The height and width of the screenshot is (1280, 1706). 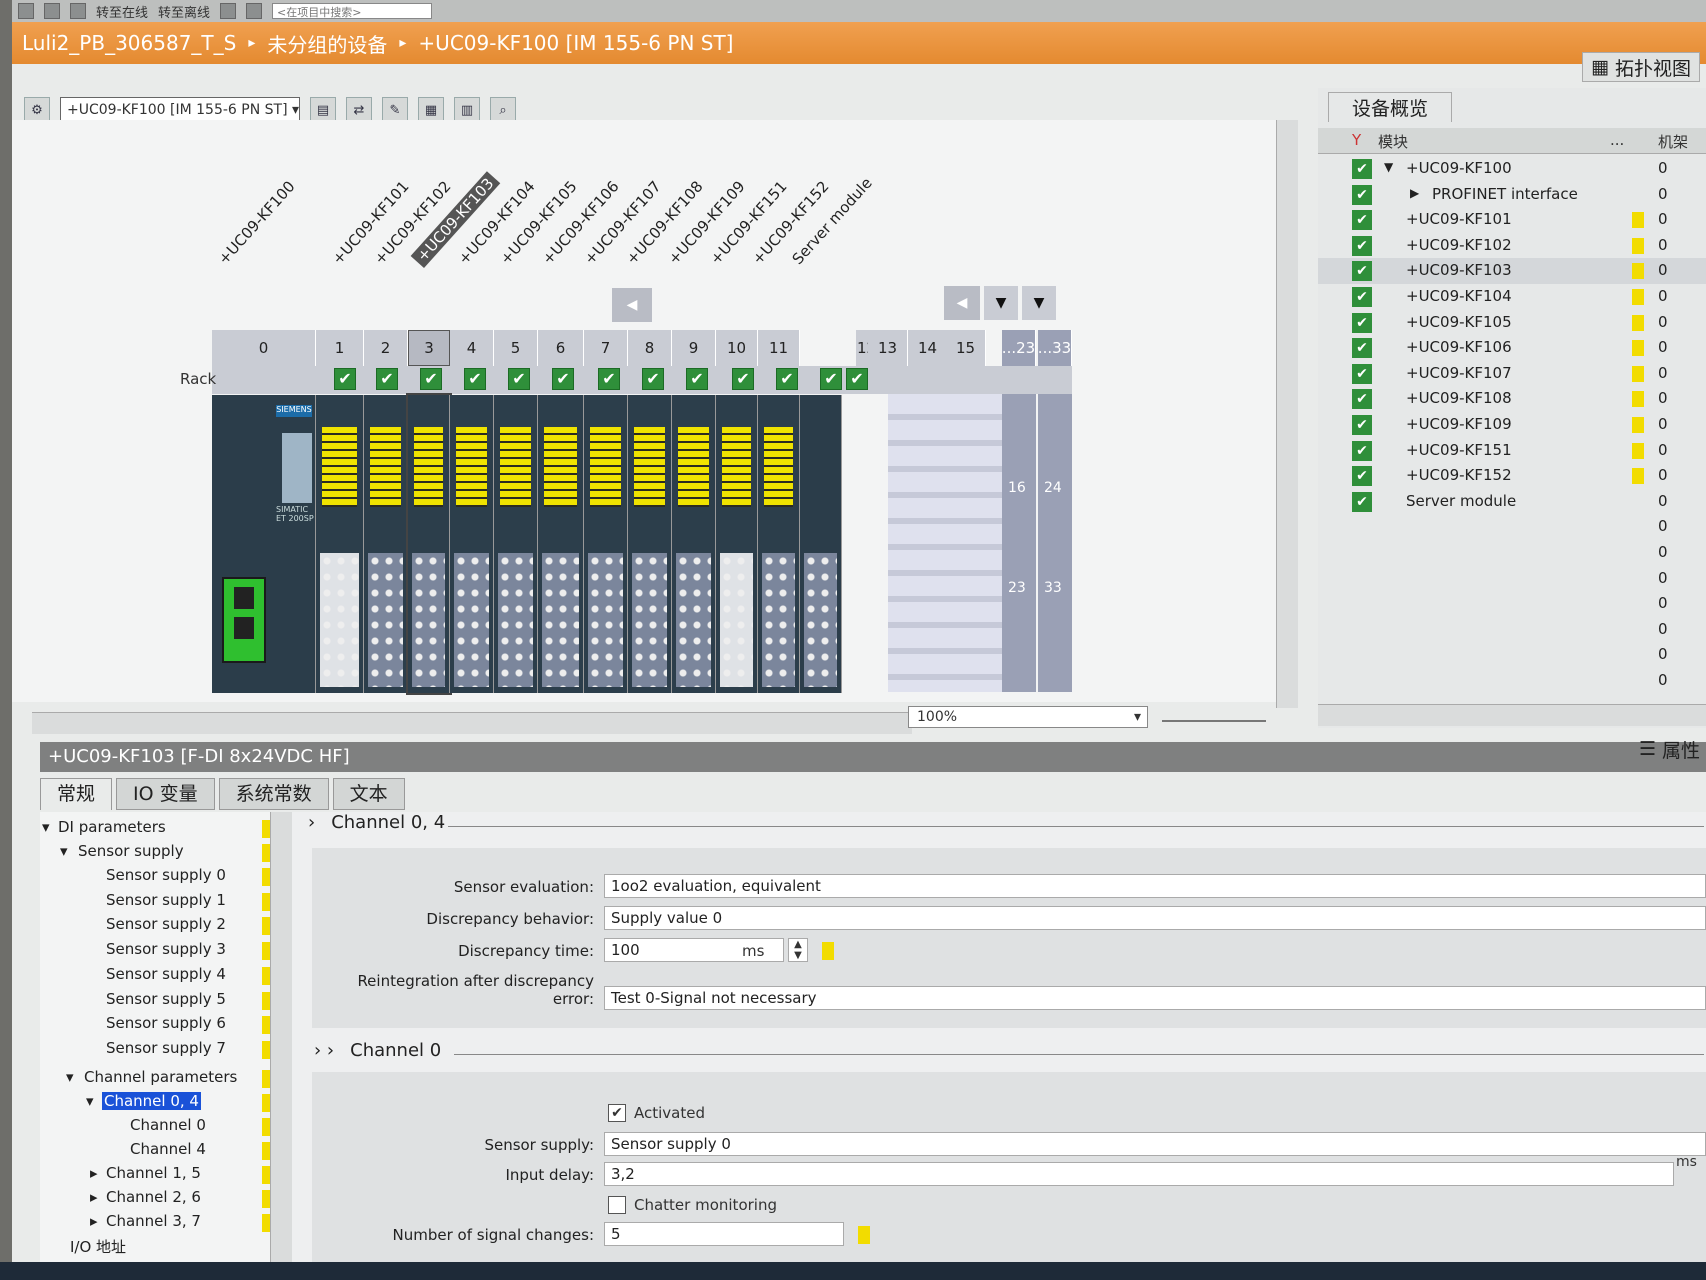 I want to click on tree-channel-parameters: Channel parameters, so click(x=160, y=1077).